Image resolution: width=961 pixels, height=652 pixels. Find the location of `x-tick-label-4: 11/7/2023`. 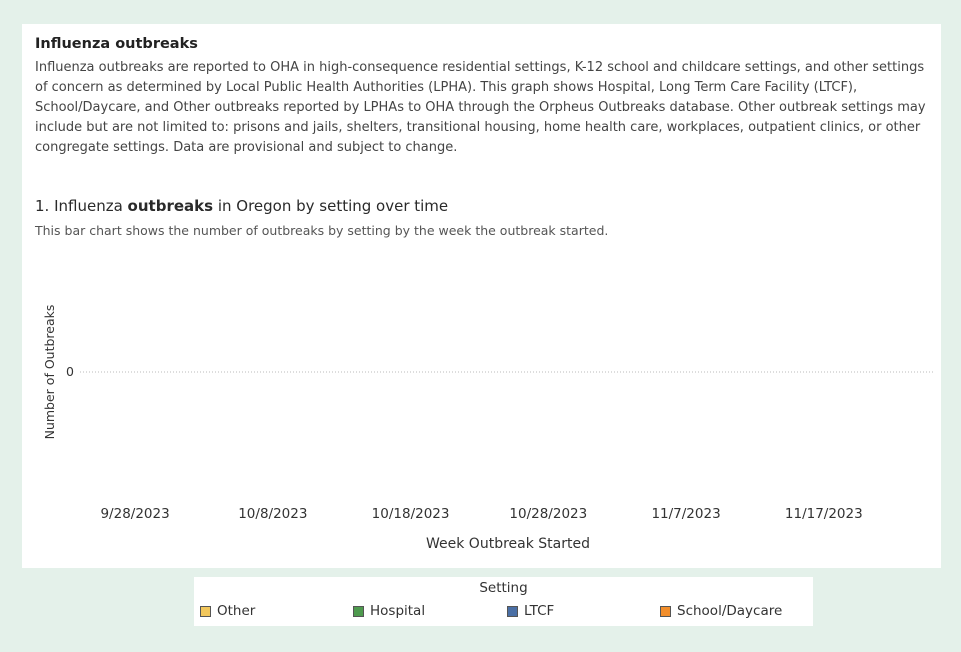

x-tick-label-4: 11/7/2023 is located at coordinates (685, 514).